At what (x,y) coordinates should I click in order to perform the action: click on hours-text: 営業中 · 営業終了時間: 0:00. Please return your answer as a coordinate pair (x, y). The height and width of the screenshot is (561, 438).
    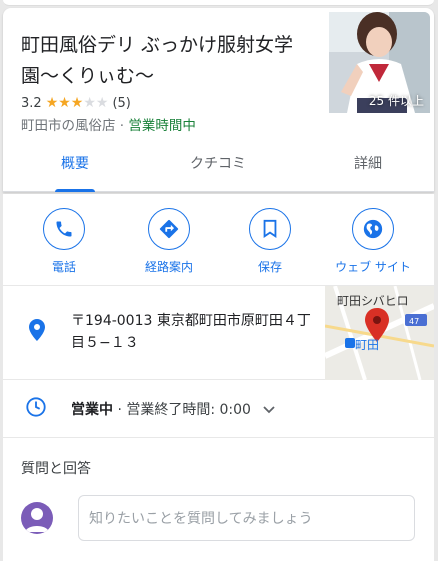
    Looking at the image, I should click on (173, 409).